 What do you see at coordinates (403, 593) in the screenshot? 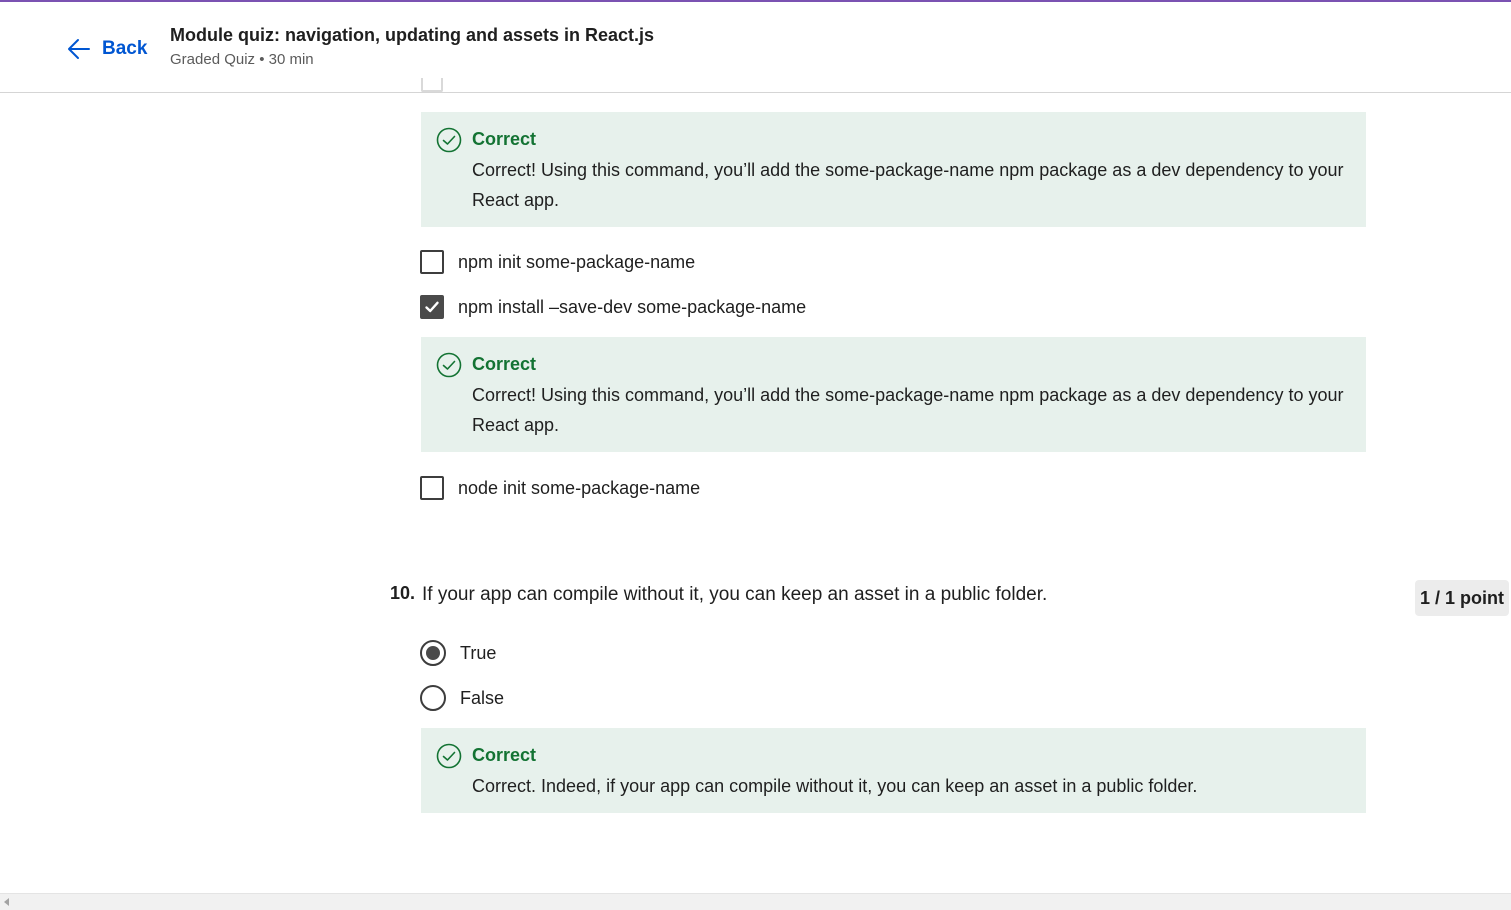
I see `question-number: 10.` at bounding box center [403, 593].